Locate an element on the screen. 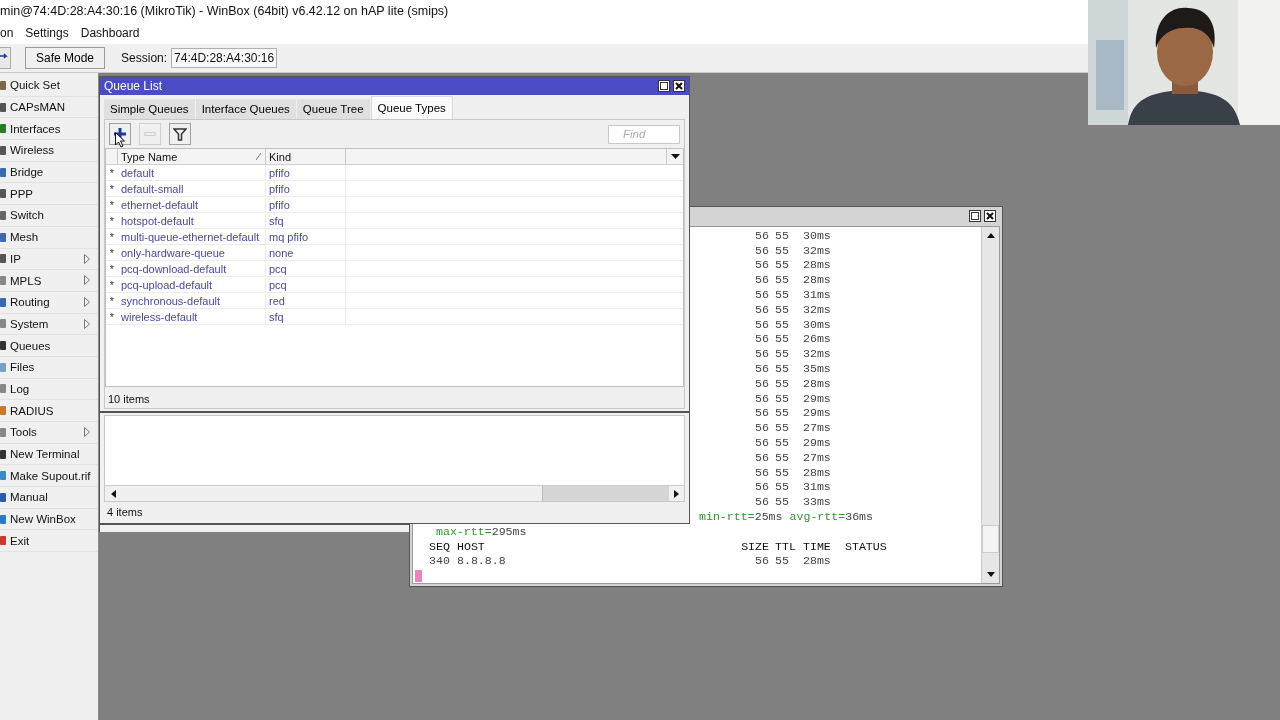  scroll-right-icon is located at coordinates (676, 493).